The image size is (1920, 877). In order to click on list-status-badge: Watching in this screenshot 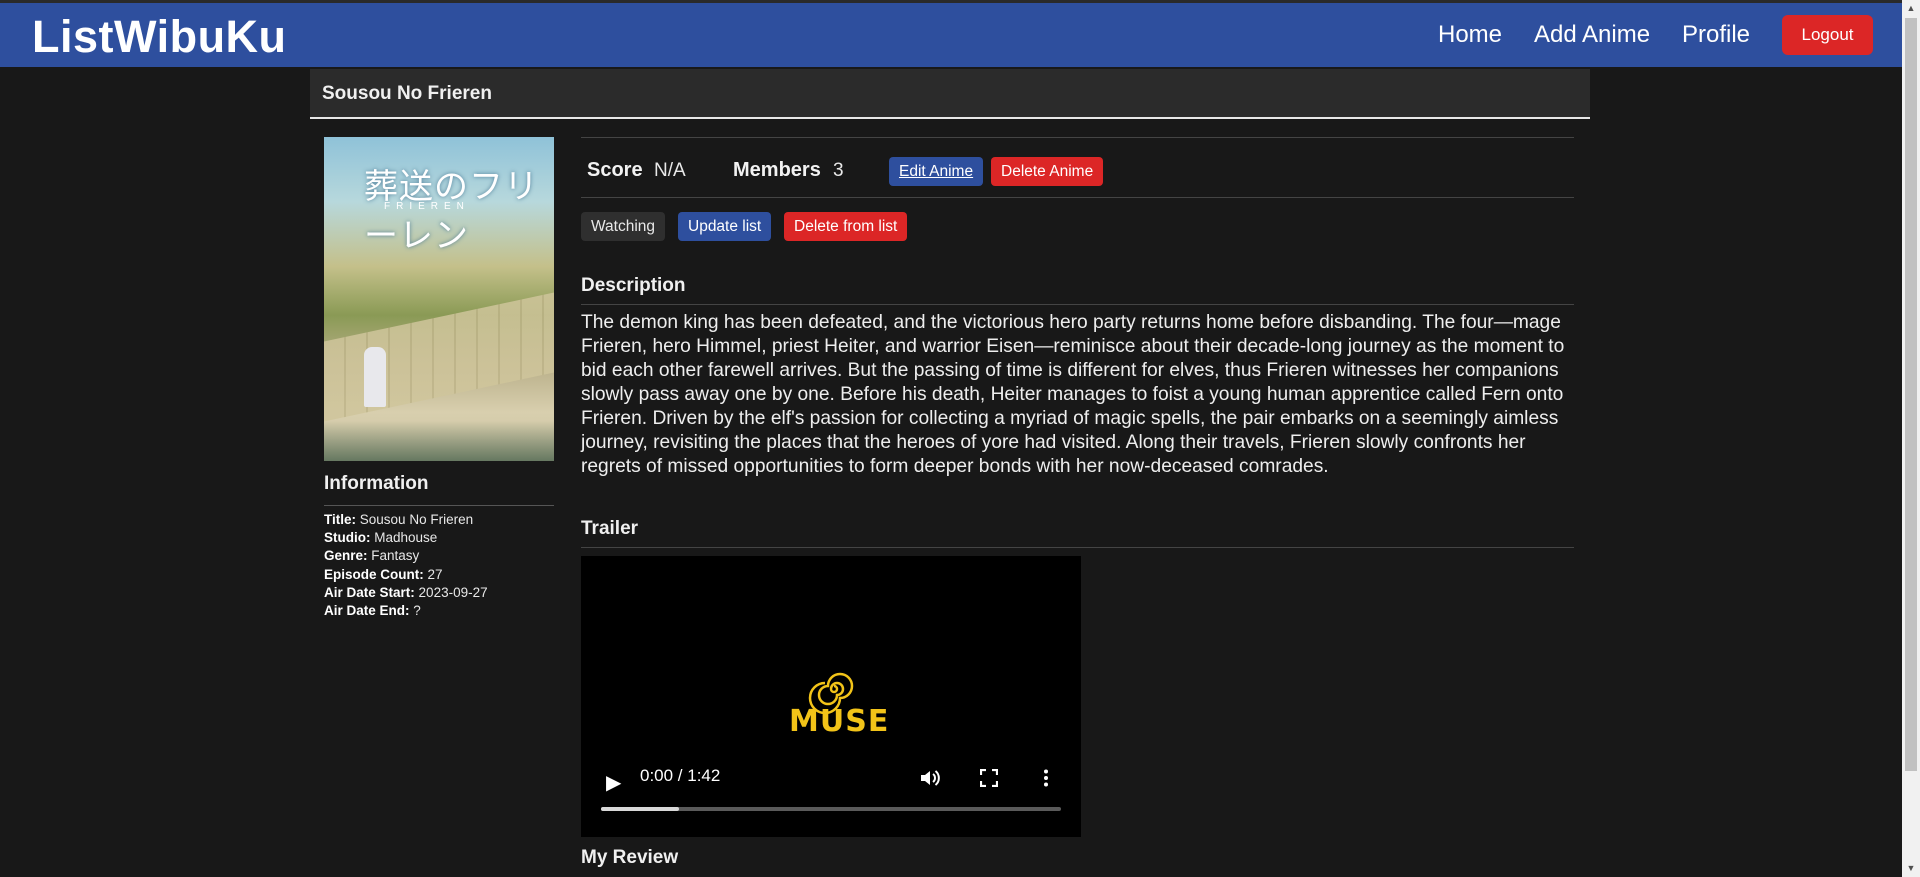, I will do `click(623, 226)`.